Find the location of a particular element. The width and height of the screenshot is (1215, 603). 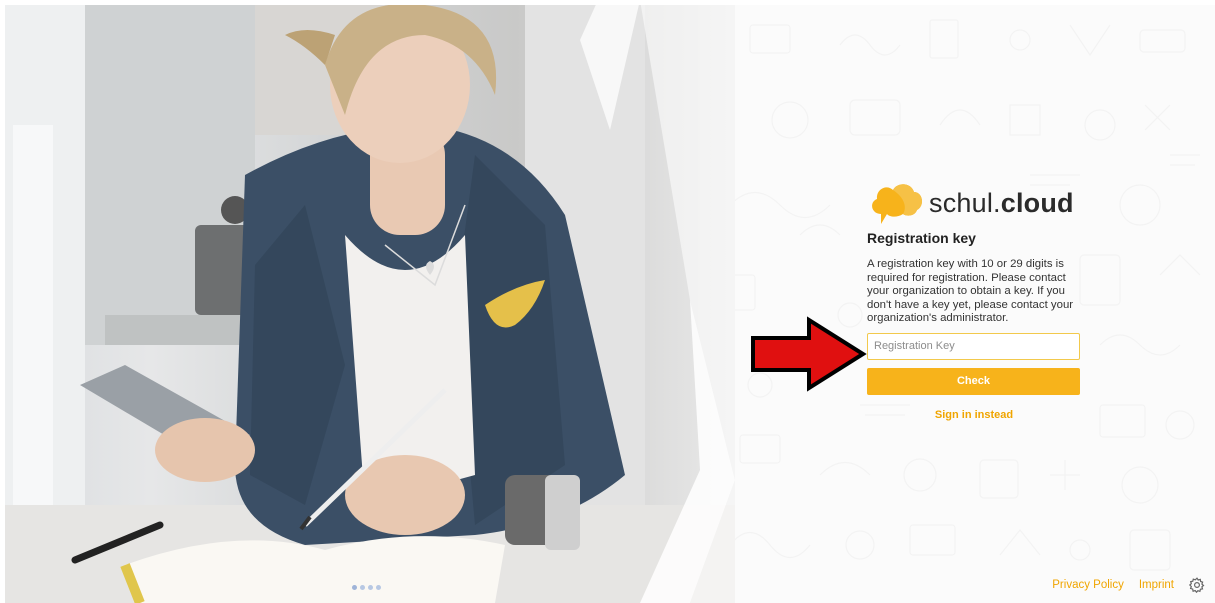

logo-text: schul.cloud is located at coordinates (1001, 203).